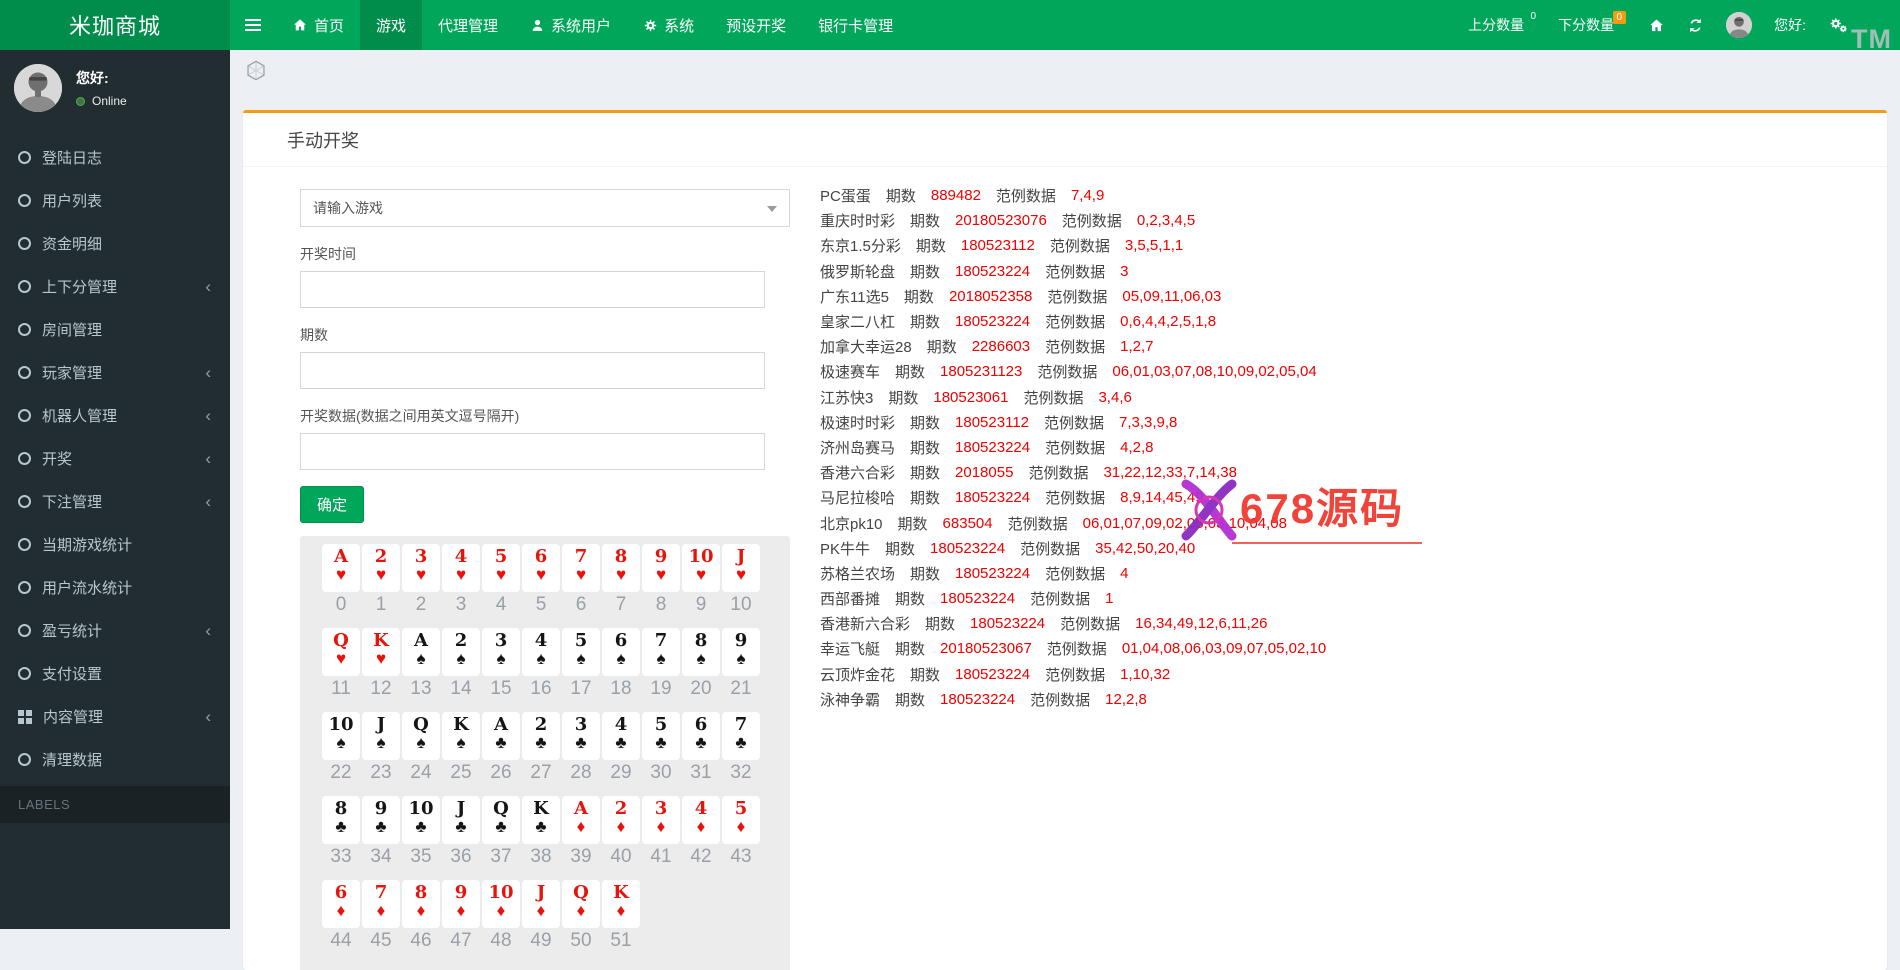  Describe the element at coordinates (341, 941) in the screenshot. I see `card-index: 44` at that location.